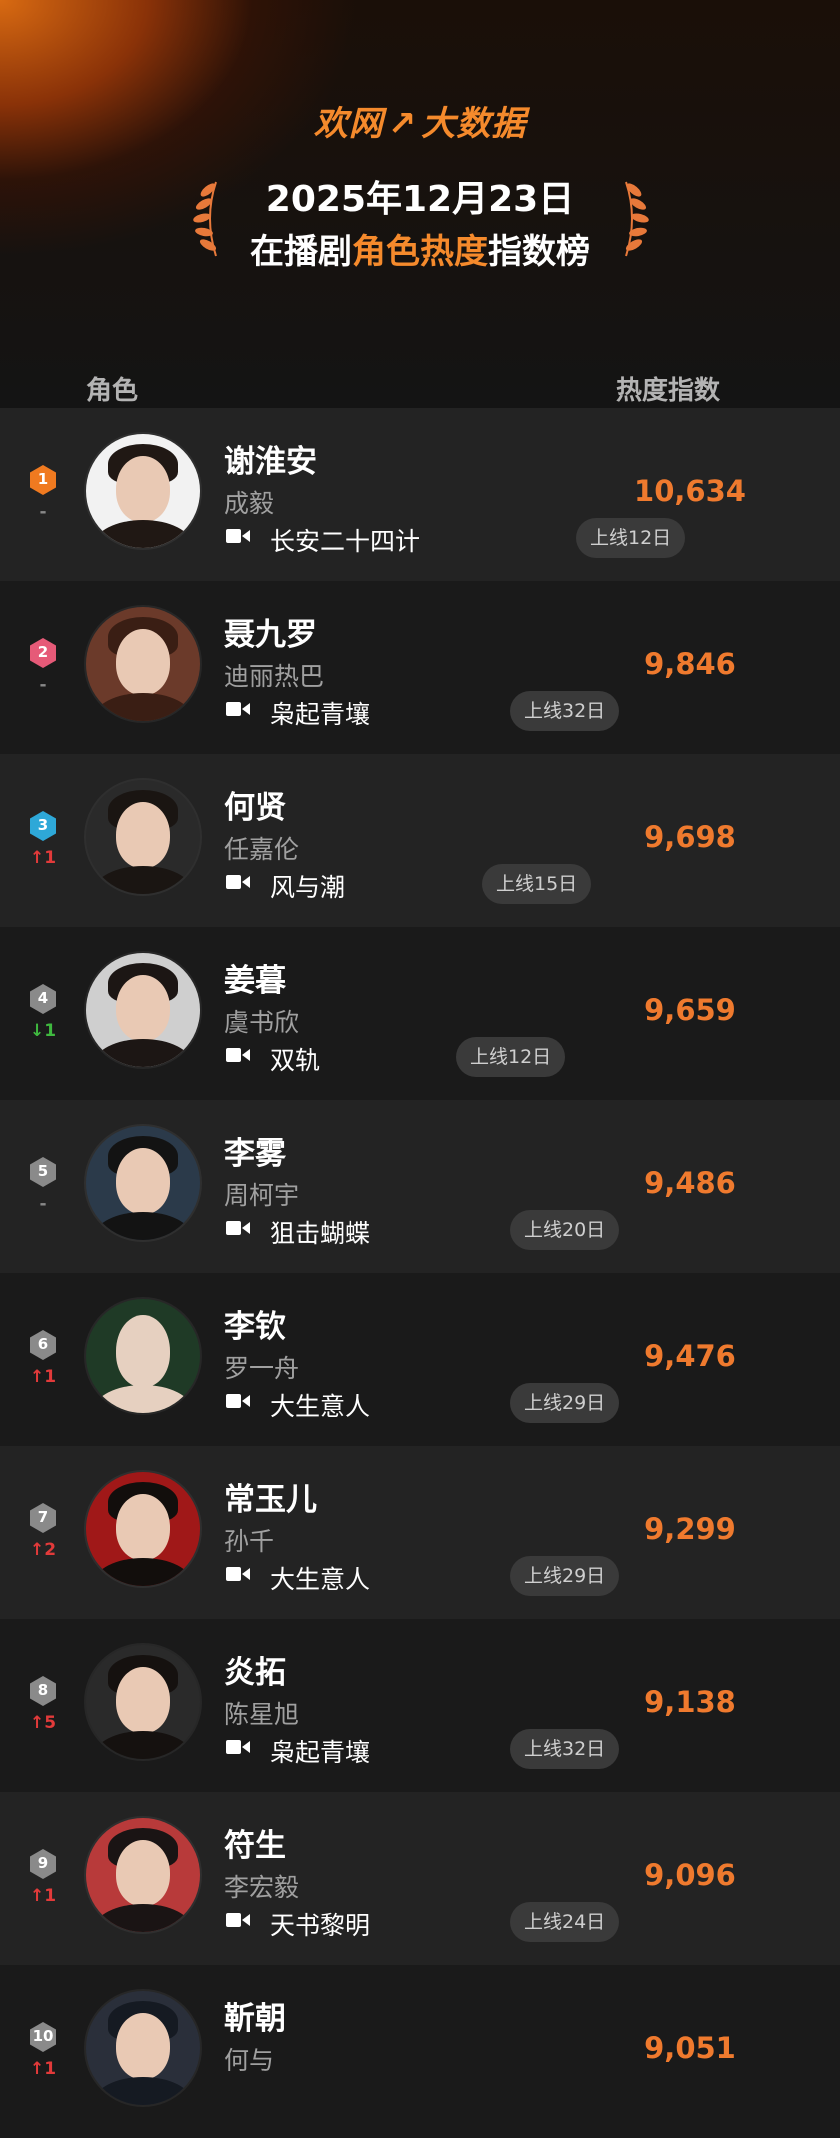 The width and height of the screenshot is (840, 2138). What do you see at coordinates (420, 494) in the screenshot?
I see `ranking-row: 1 - 谢淮安 成毅 长安二十四计 上线12日 10,634` at bounding box center [420, 494].